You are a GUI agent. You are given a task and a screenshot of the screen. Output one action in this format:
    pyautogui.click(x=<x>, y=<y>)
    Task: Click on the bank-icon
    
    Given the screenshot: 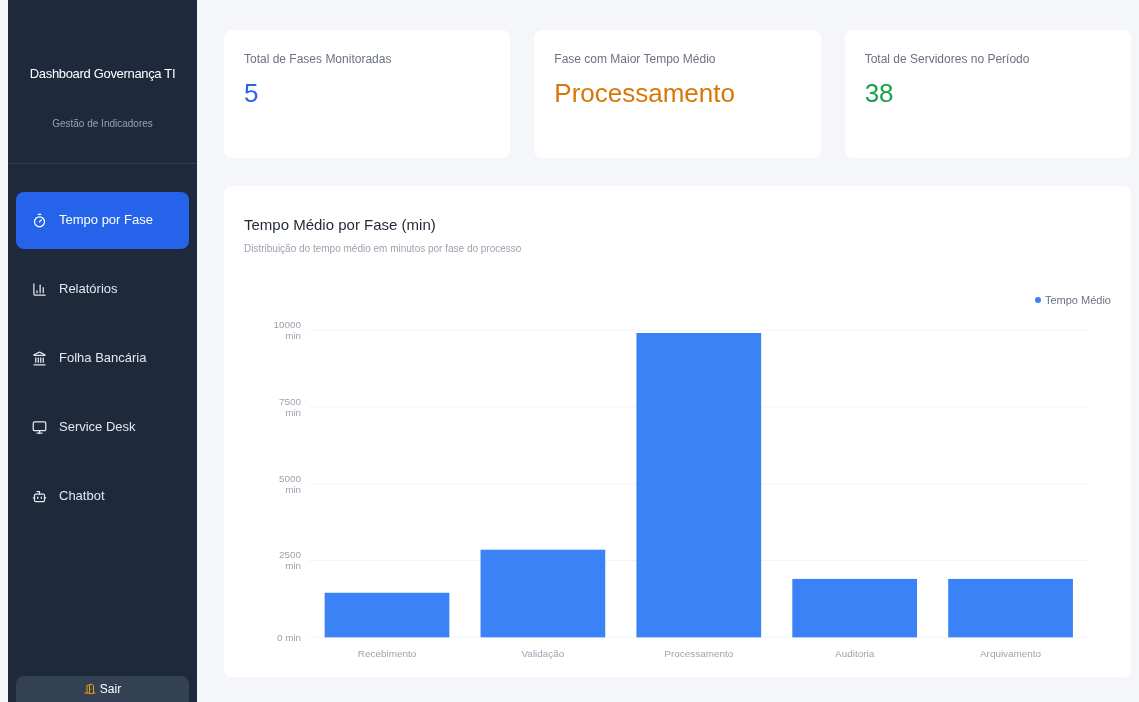 What is the action you would take?
    pyautogui.click(x=39, y=358)
    